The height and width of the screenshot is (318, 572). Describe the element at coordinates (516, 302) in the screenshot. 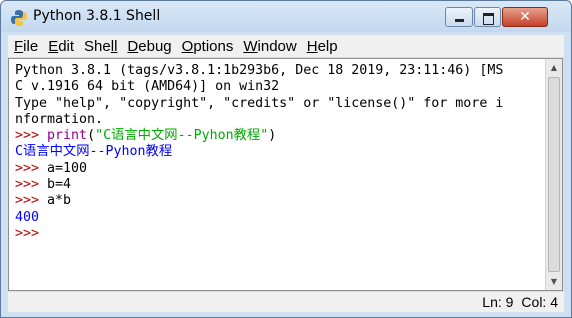

I see `cursor-position: Ln: 9 Col: 4` at that location.